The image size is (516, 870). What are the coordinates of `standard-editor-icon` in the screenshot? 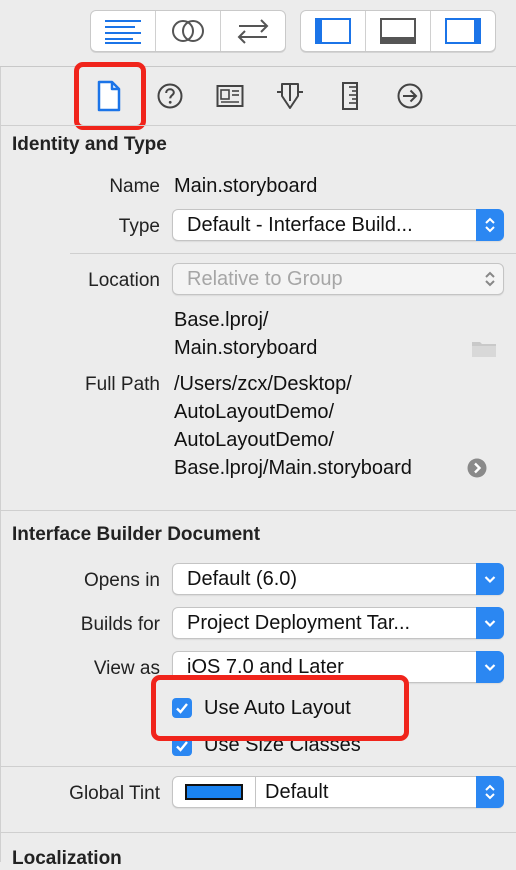 It's located at (123, 31).